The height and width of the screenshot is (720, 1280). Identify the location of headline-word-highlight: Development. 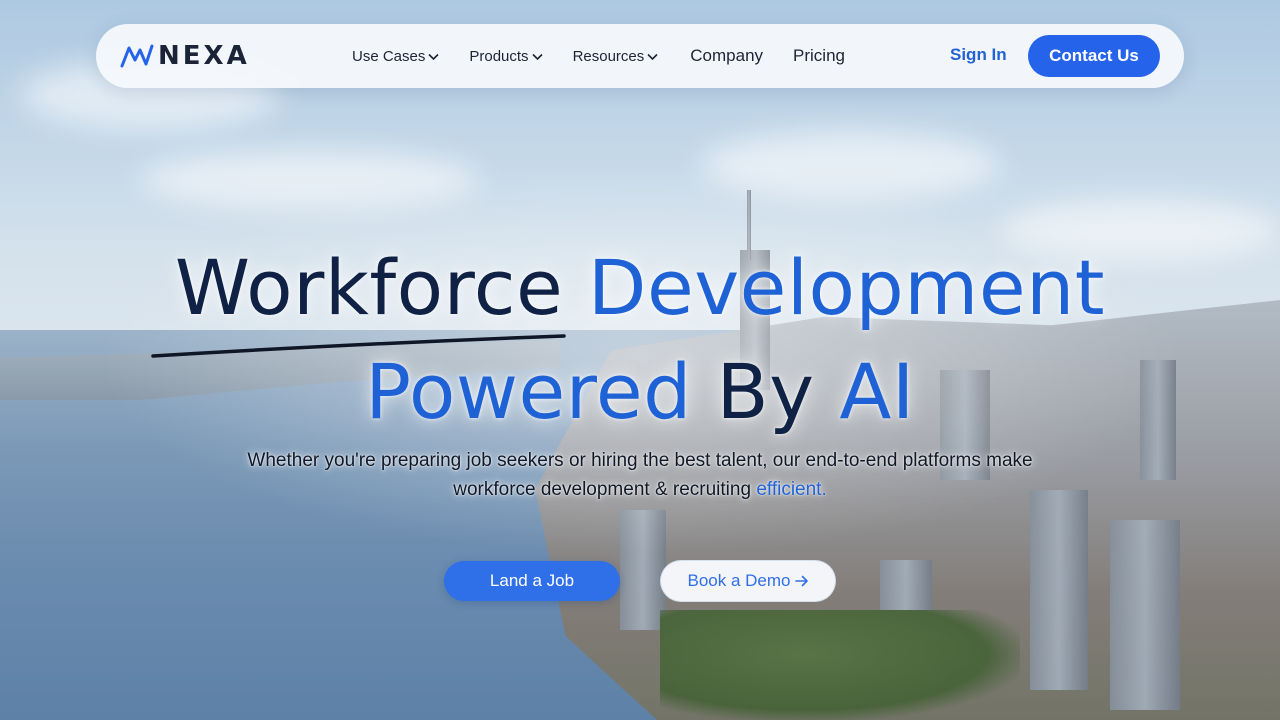
(846, 287).